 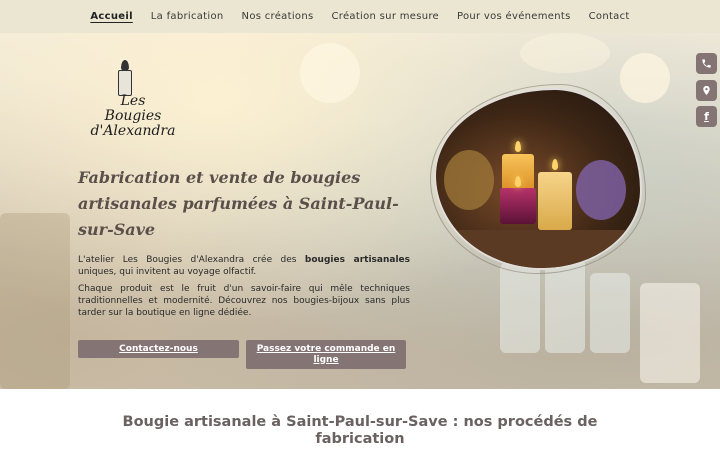 I want to click on location-button, so click(x=706, y=90).